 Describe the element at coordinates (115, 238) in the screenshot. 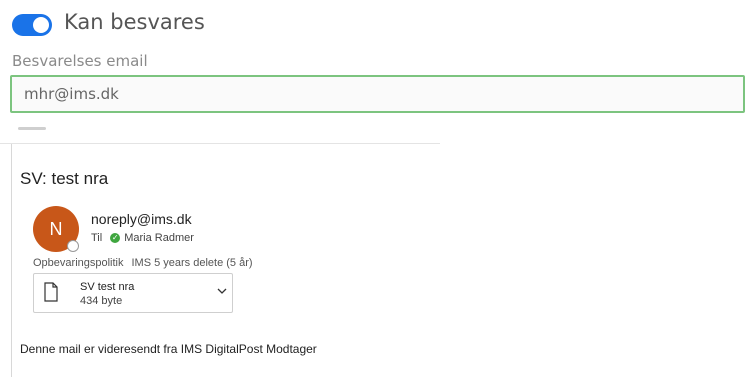

I see `check-icon: ✓` at that location.